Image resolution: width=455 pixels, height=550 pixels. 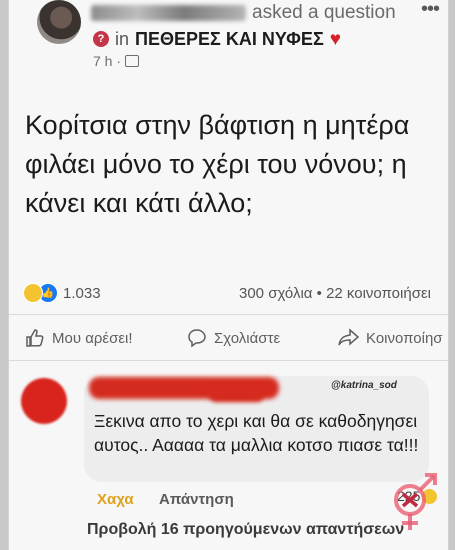 I want to click on heart-icon: ♥, so click(x=335, y=39).